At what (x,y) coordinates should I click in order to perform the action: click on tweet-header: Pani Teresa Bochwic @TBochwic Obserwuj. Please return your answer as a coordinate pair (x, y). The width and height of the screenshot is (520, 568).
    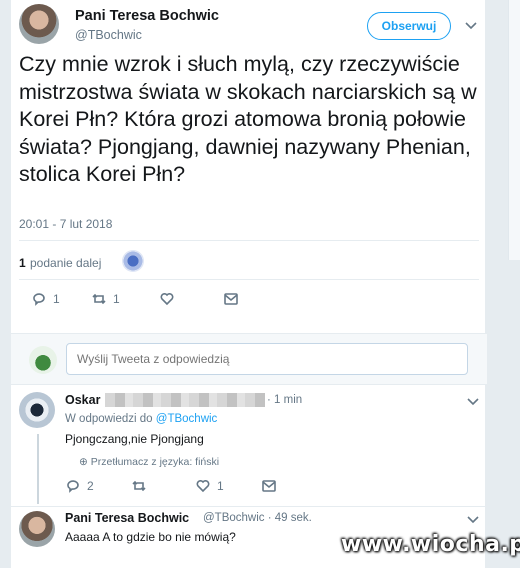
    Looking at the image, I should click on (249, 26).